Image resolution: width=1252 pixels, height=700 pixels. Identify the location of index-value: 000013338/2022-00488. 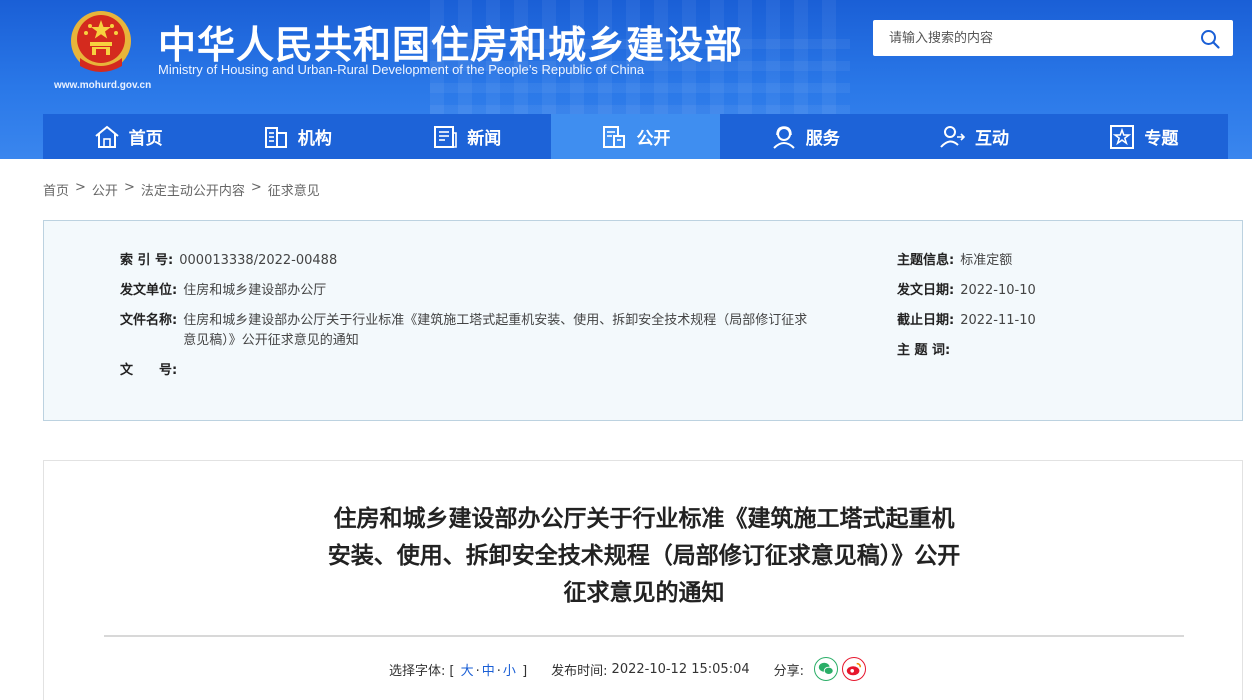
(258, 260).